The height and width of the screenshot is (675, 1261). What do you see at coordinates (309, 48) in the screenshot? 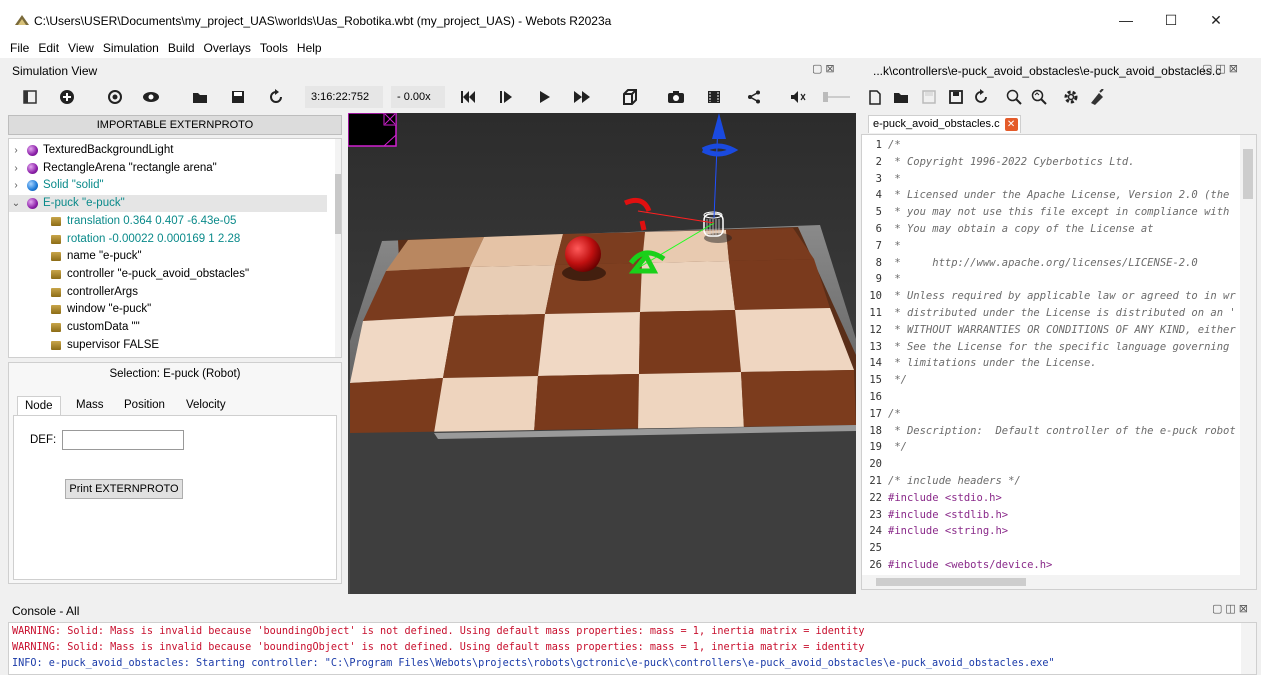
I see `menu-help: Help` at bounding box center [309, 48].